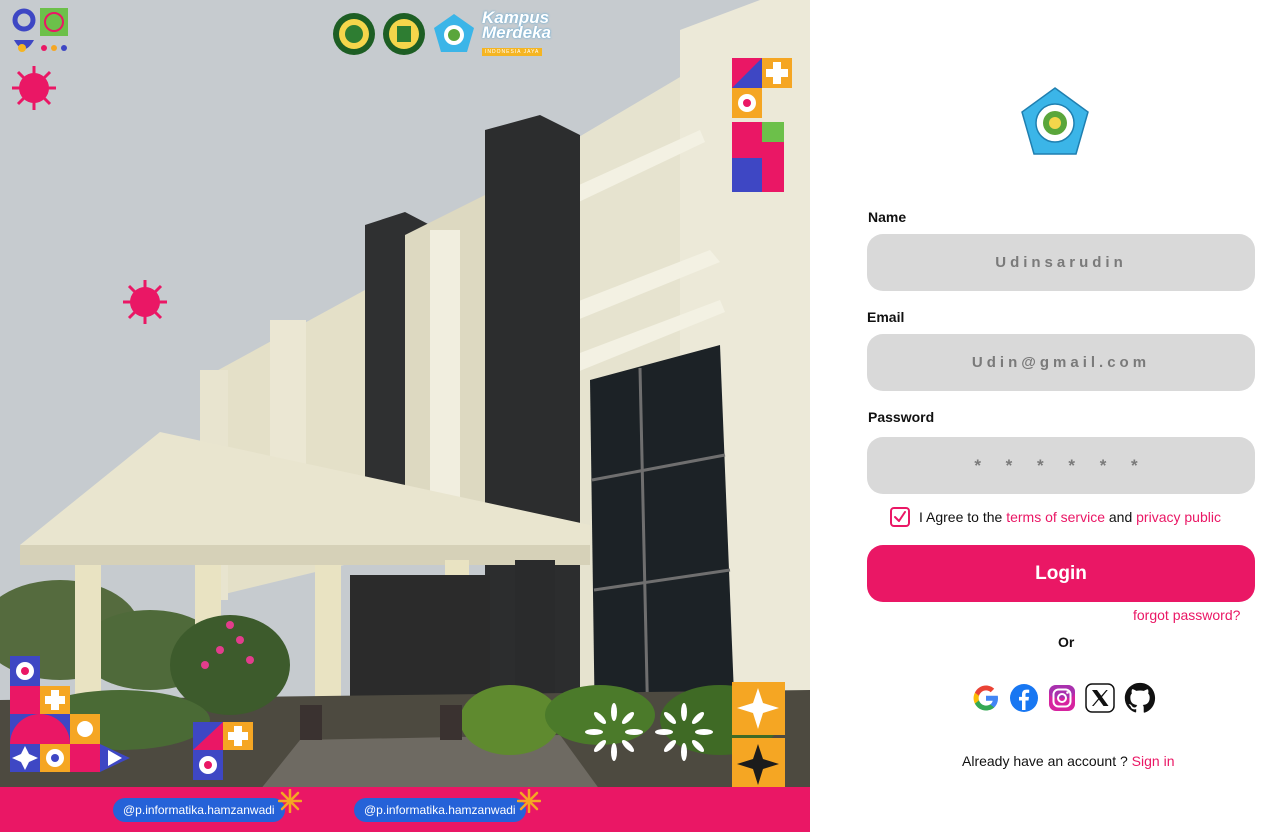  What do you see at coordinates (404, 34) in the screenshot?
I see `faculty-seal-icon` at bounding box center [404, 34].